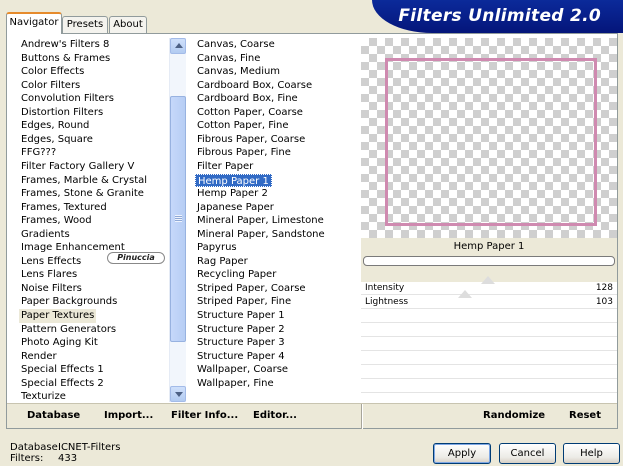 The height and width of the screenshot is (466, 623). I want to click on list-item: Hemp Paper 1, so click(233, 180).